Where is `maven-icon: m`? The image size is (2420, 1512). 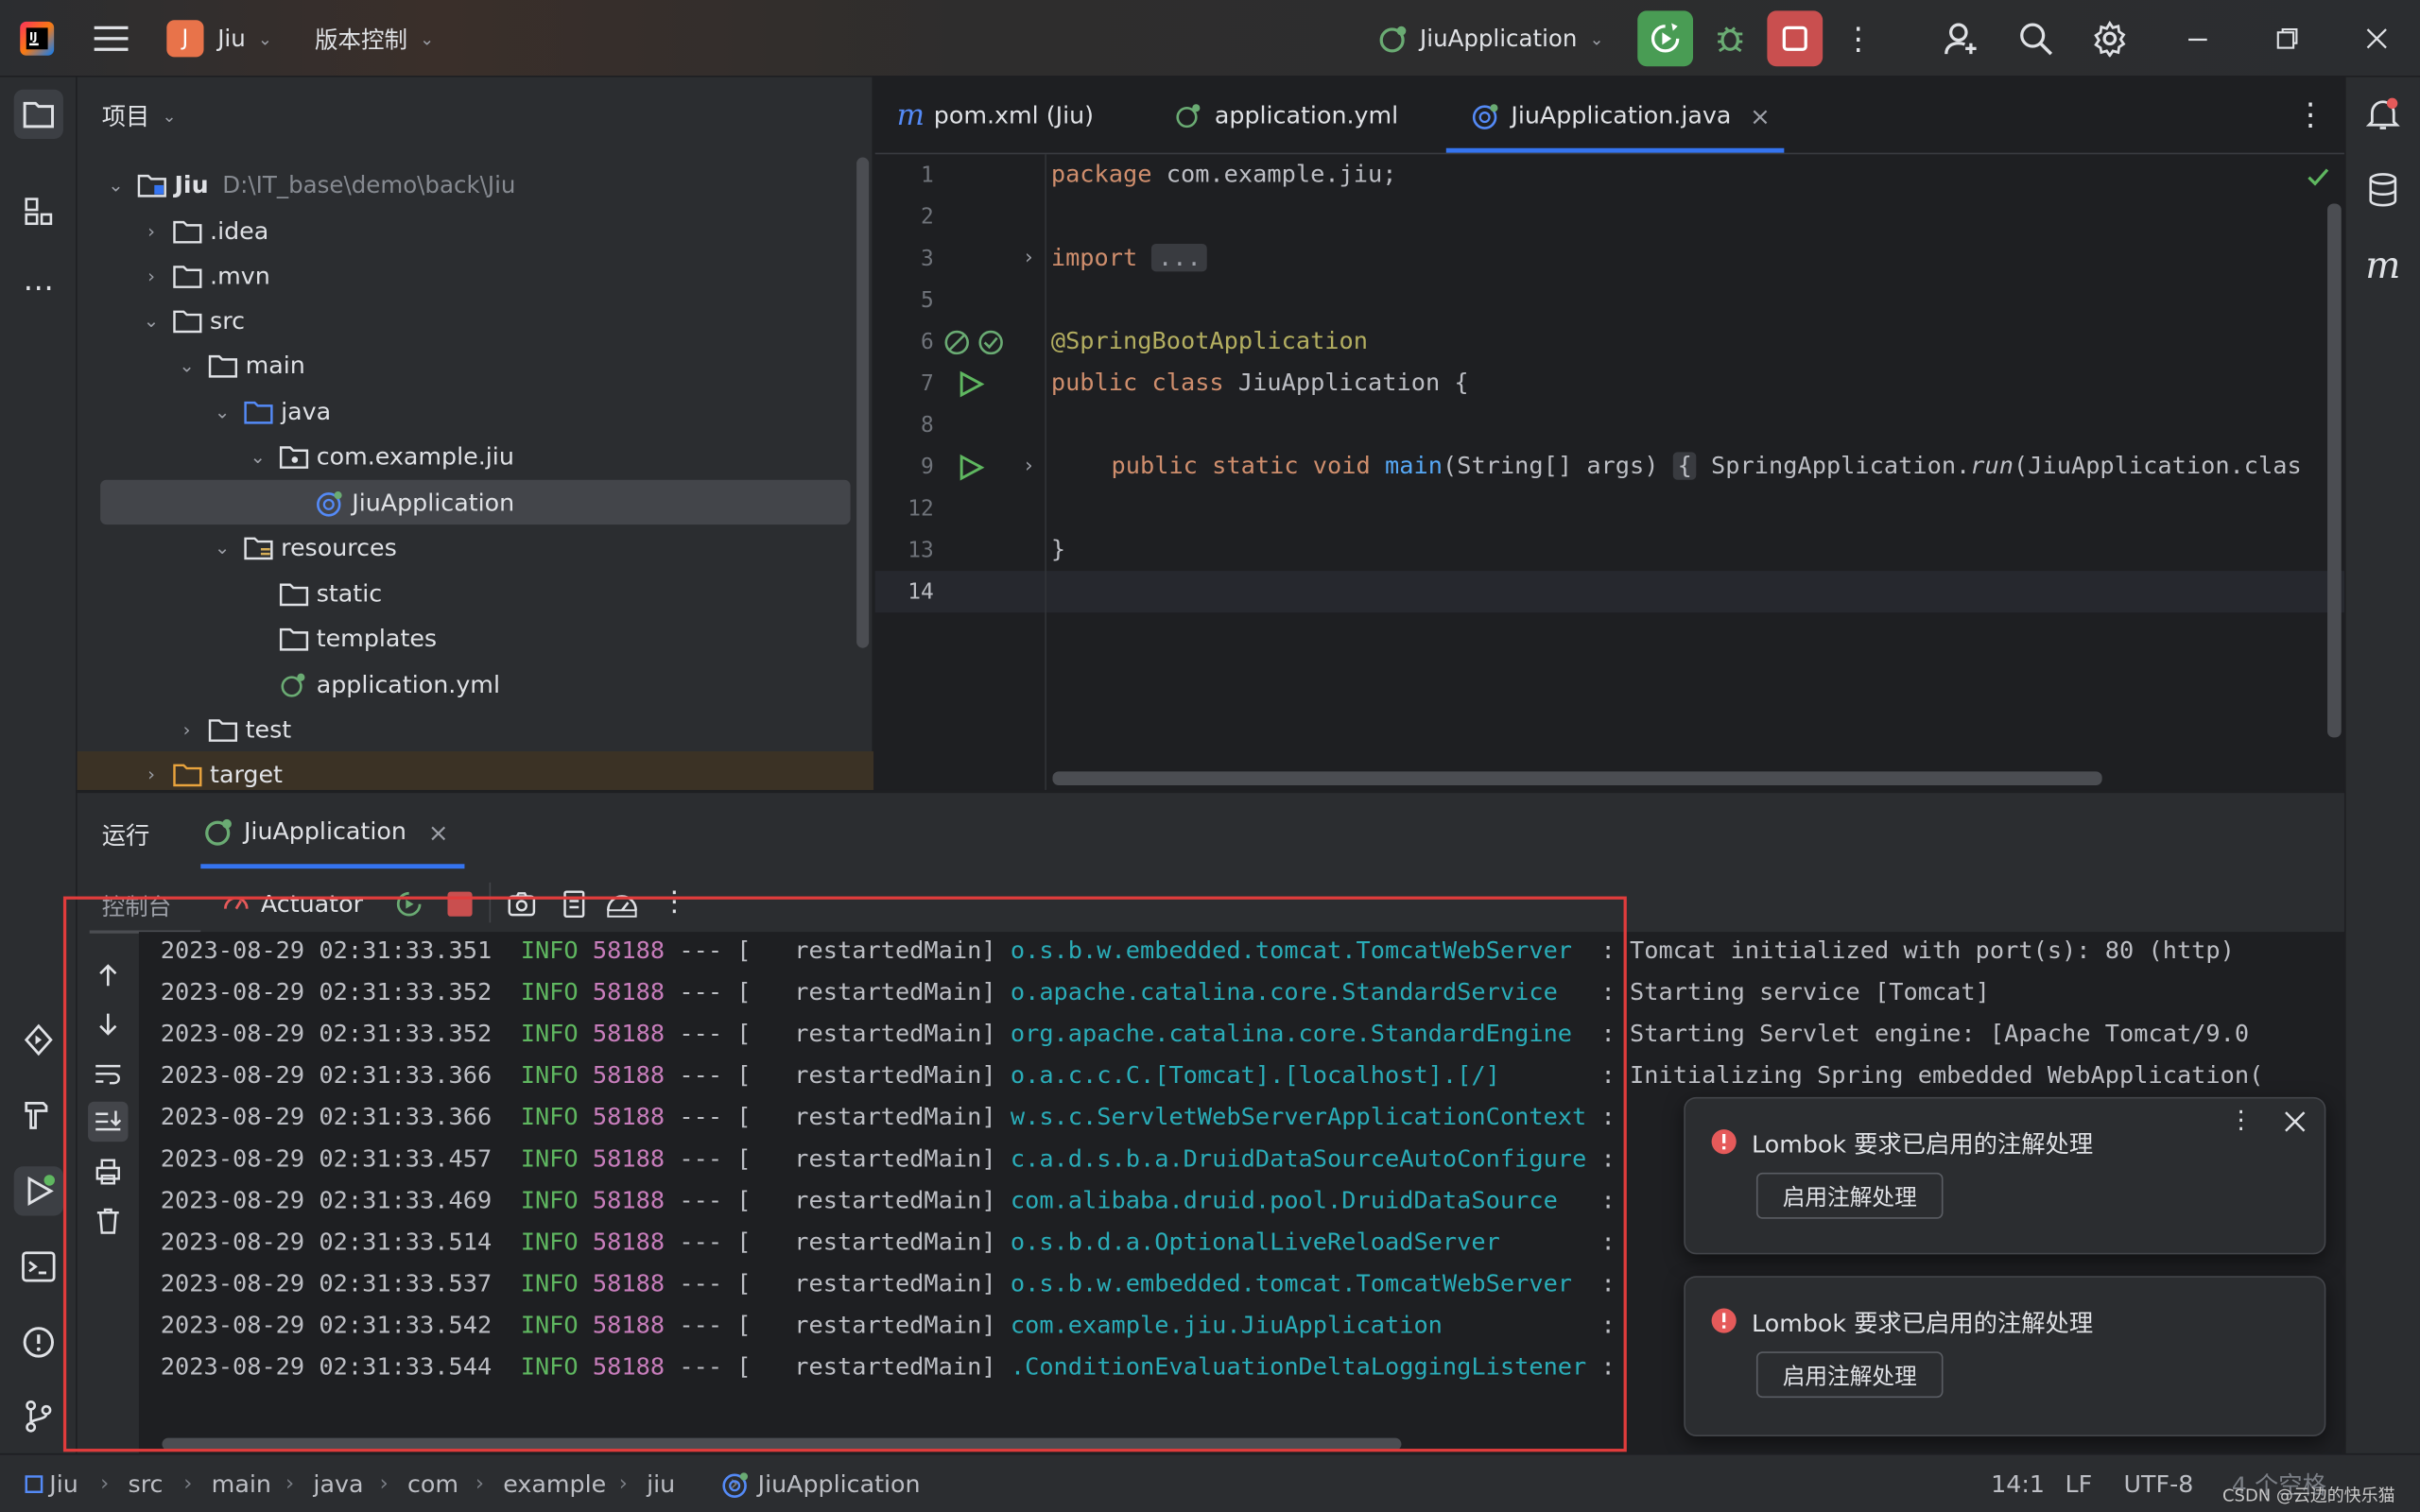
maven-icon: m is located at coordinates (2383, 265).